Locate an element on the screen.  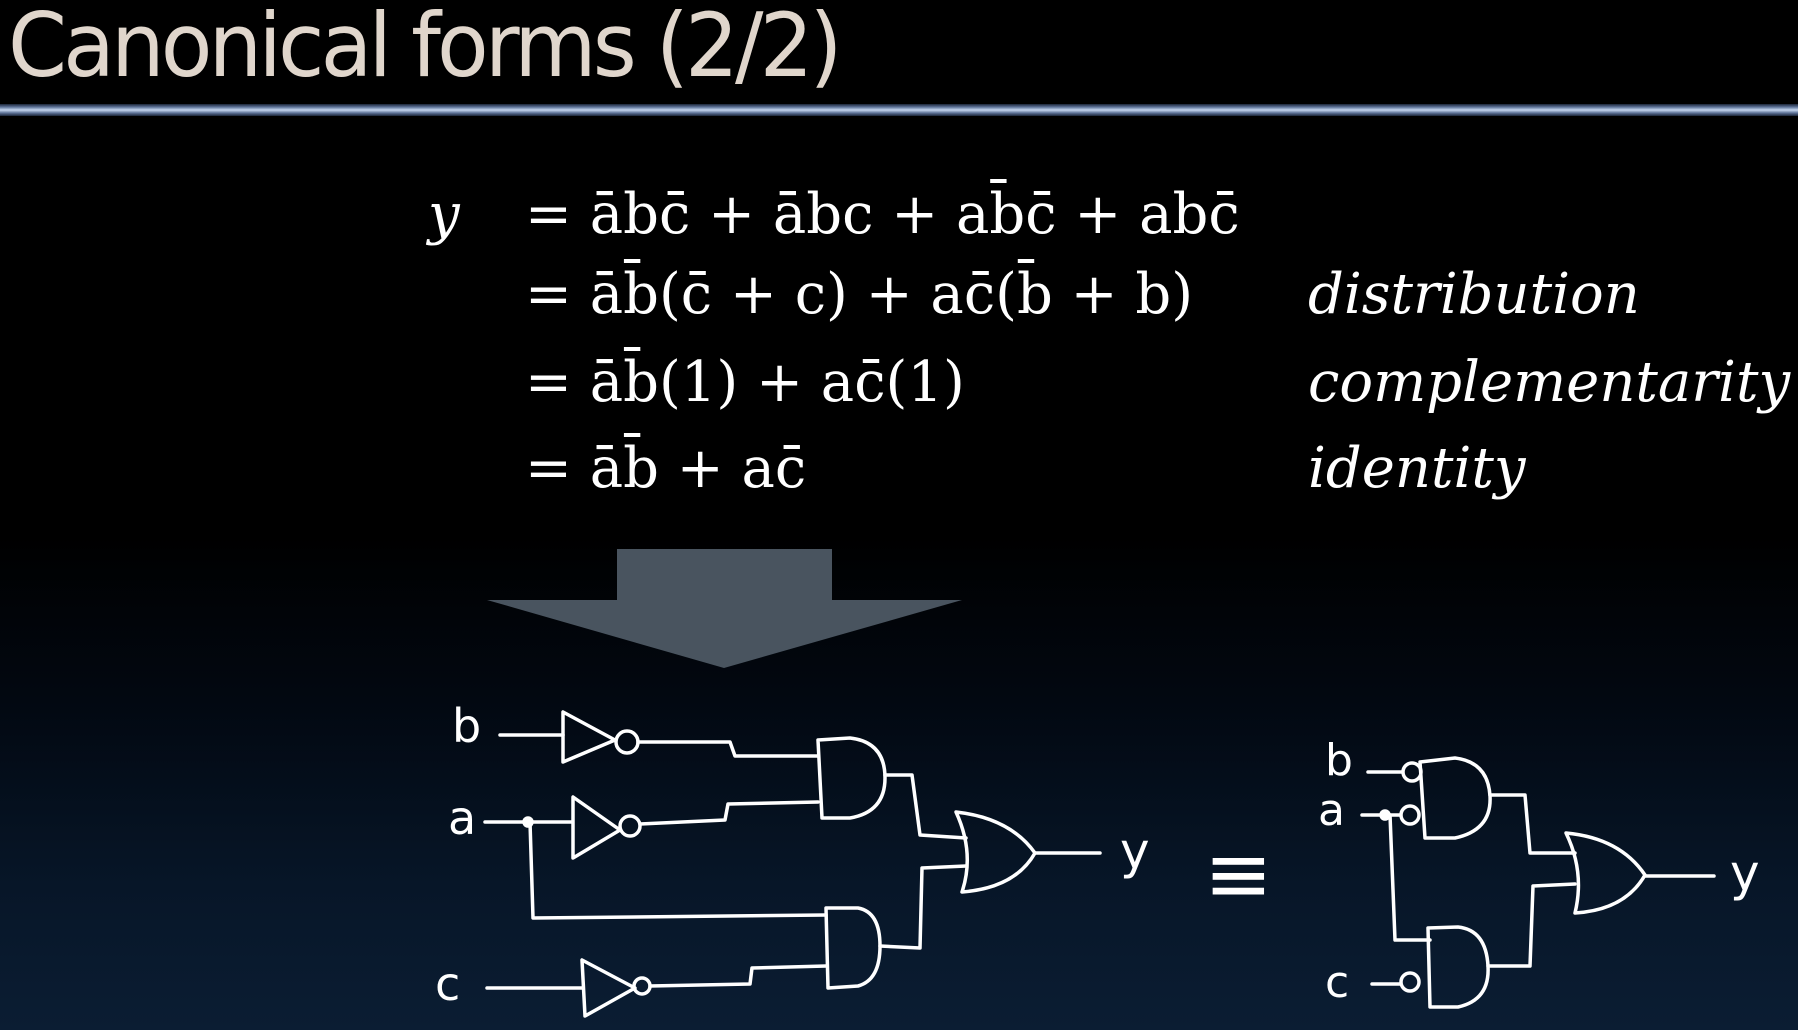
left-input-a: a is located at coordinates (462, 818).